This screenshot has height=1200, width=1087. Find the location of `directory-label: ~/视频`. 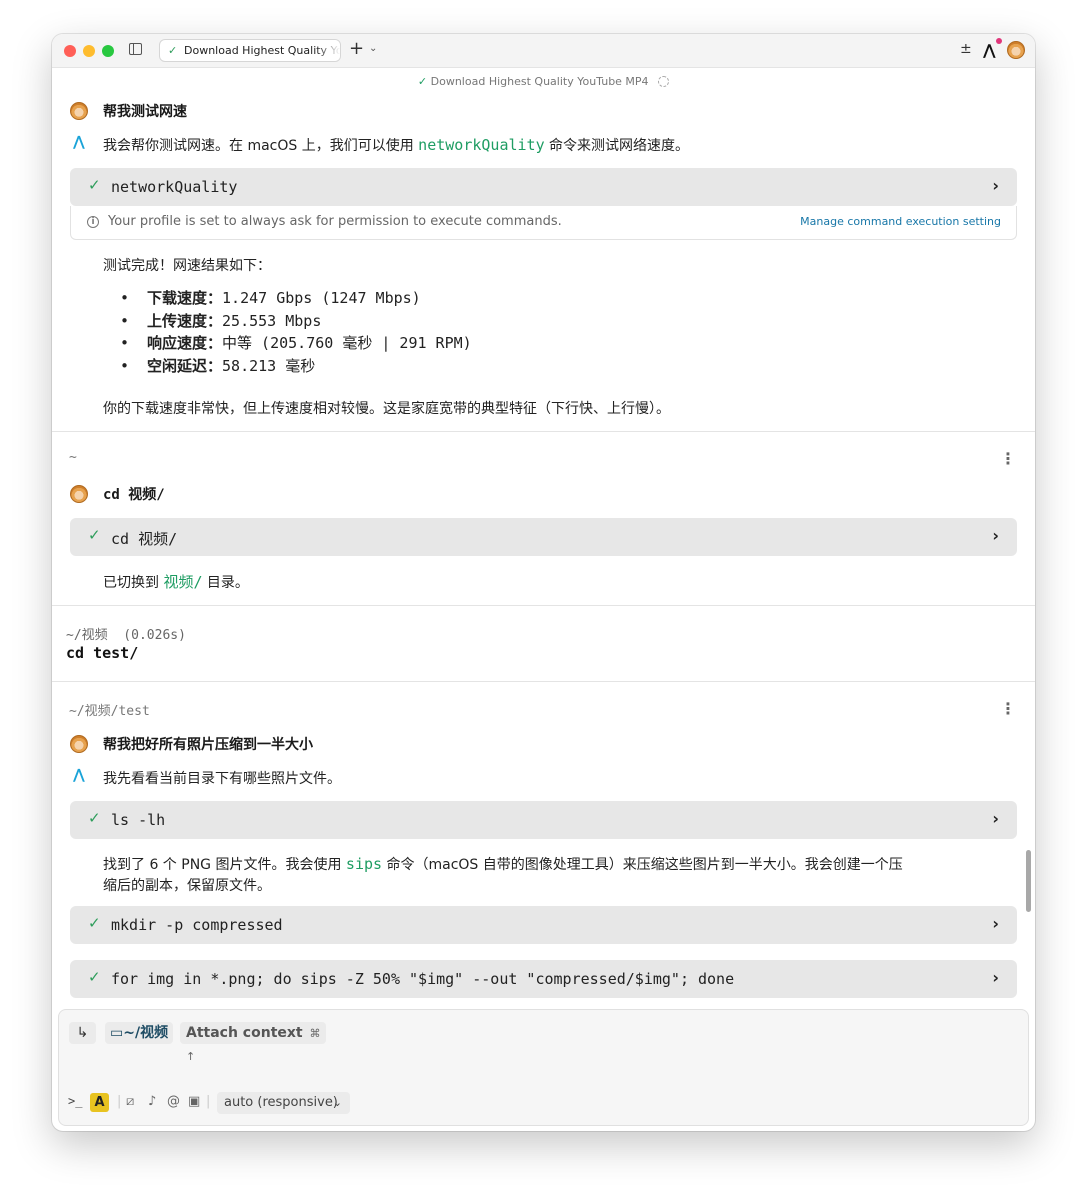

directory-label: ~/视频 is located at coordinates (146, 1033).